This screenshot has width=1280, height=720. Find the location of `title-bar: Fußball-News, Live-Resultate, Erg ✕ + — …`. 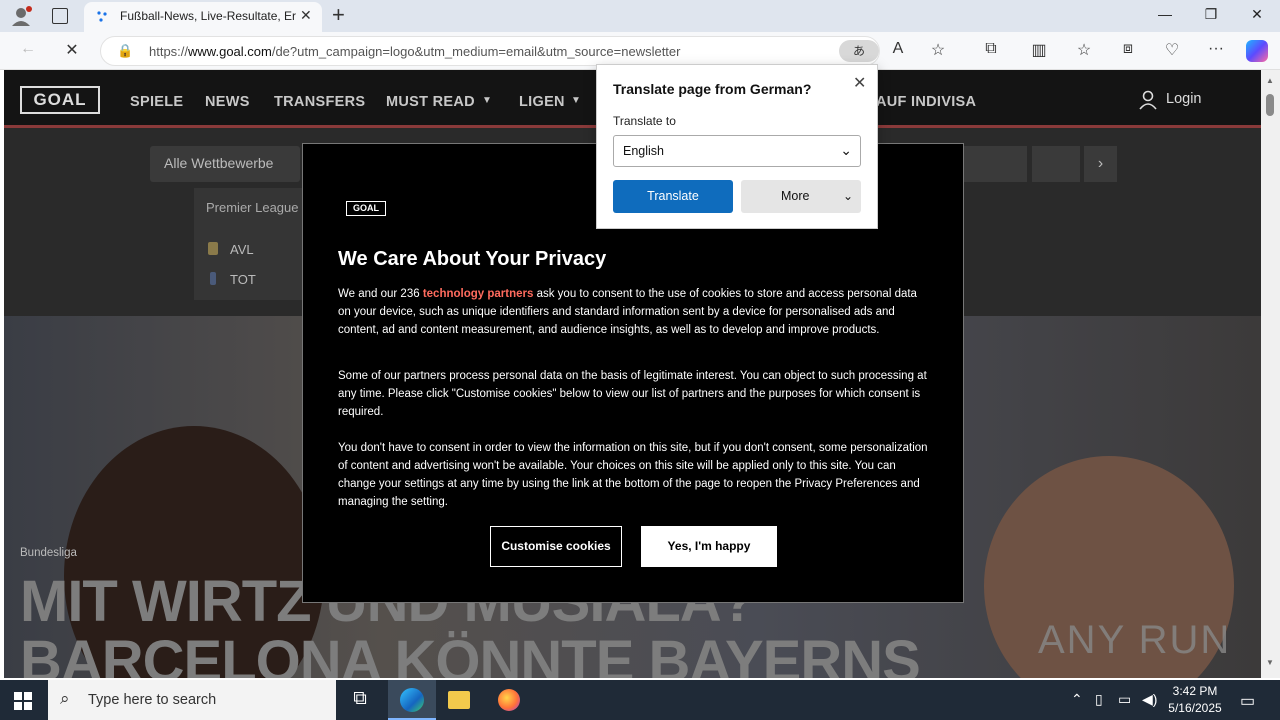

title-bar: Fußball-News, Live-Resultate, Erg ✕ + — … is located at coordinates (640, 16).